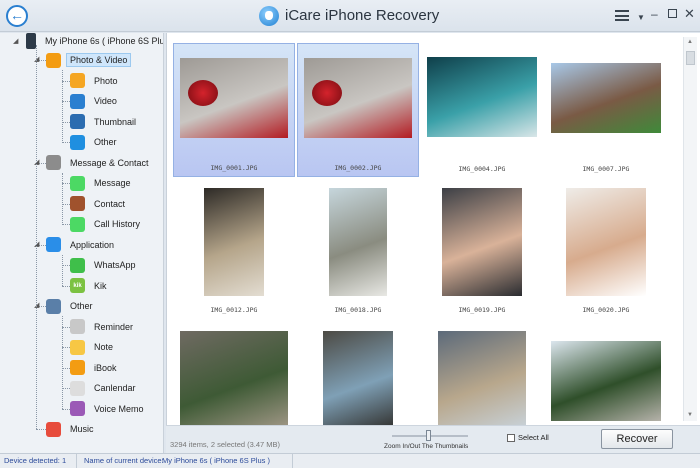 This screenshot has width=700, height=468. I want to click on scroll-down-icon: ▼, so click(690, 415).